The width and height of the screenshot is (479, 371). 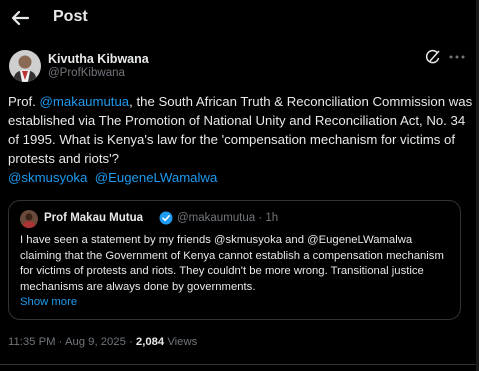 I want to click on post-meta: 11:35 PM · Aug 9, 2025 · 2,084 Views, so click(x=102, y=342).